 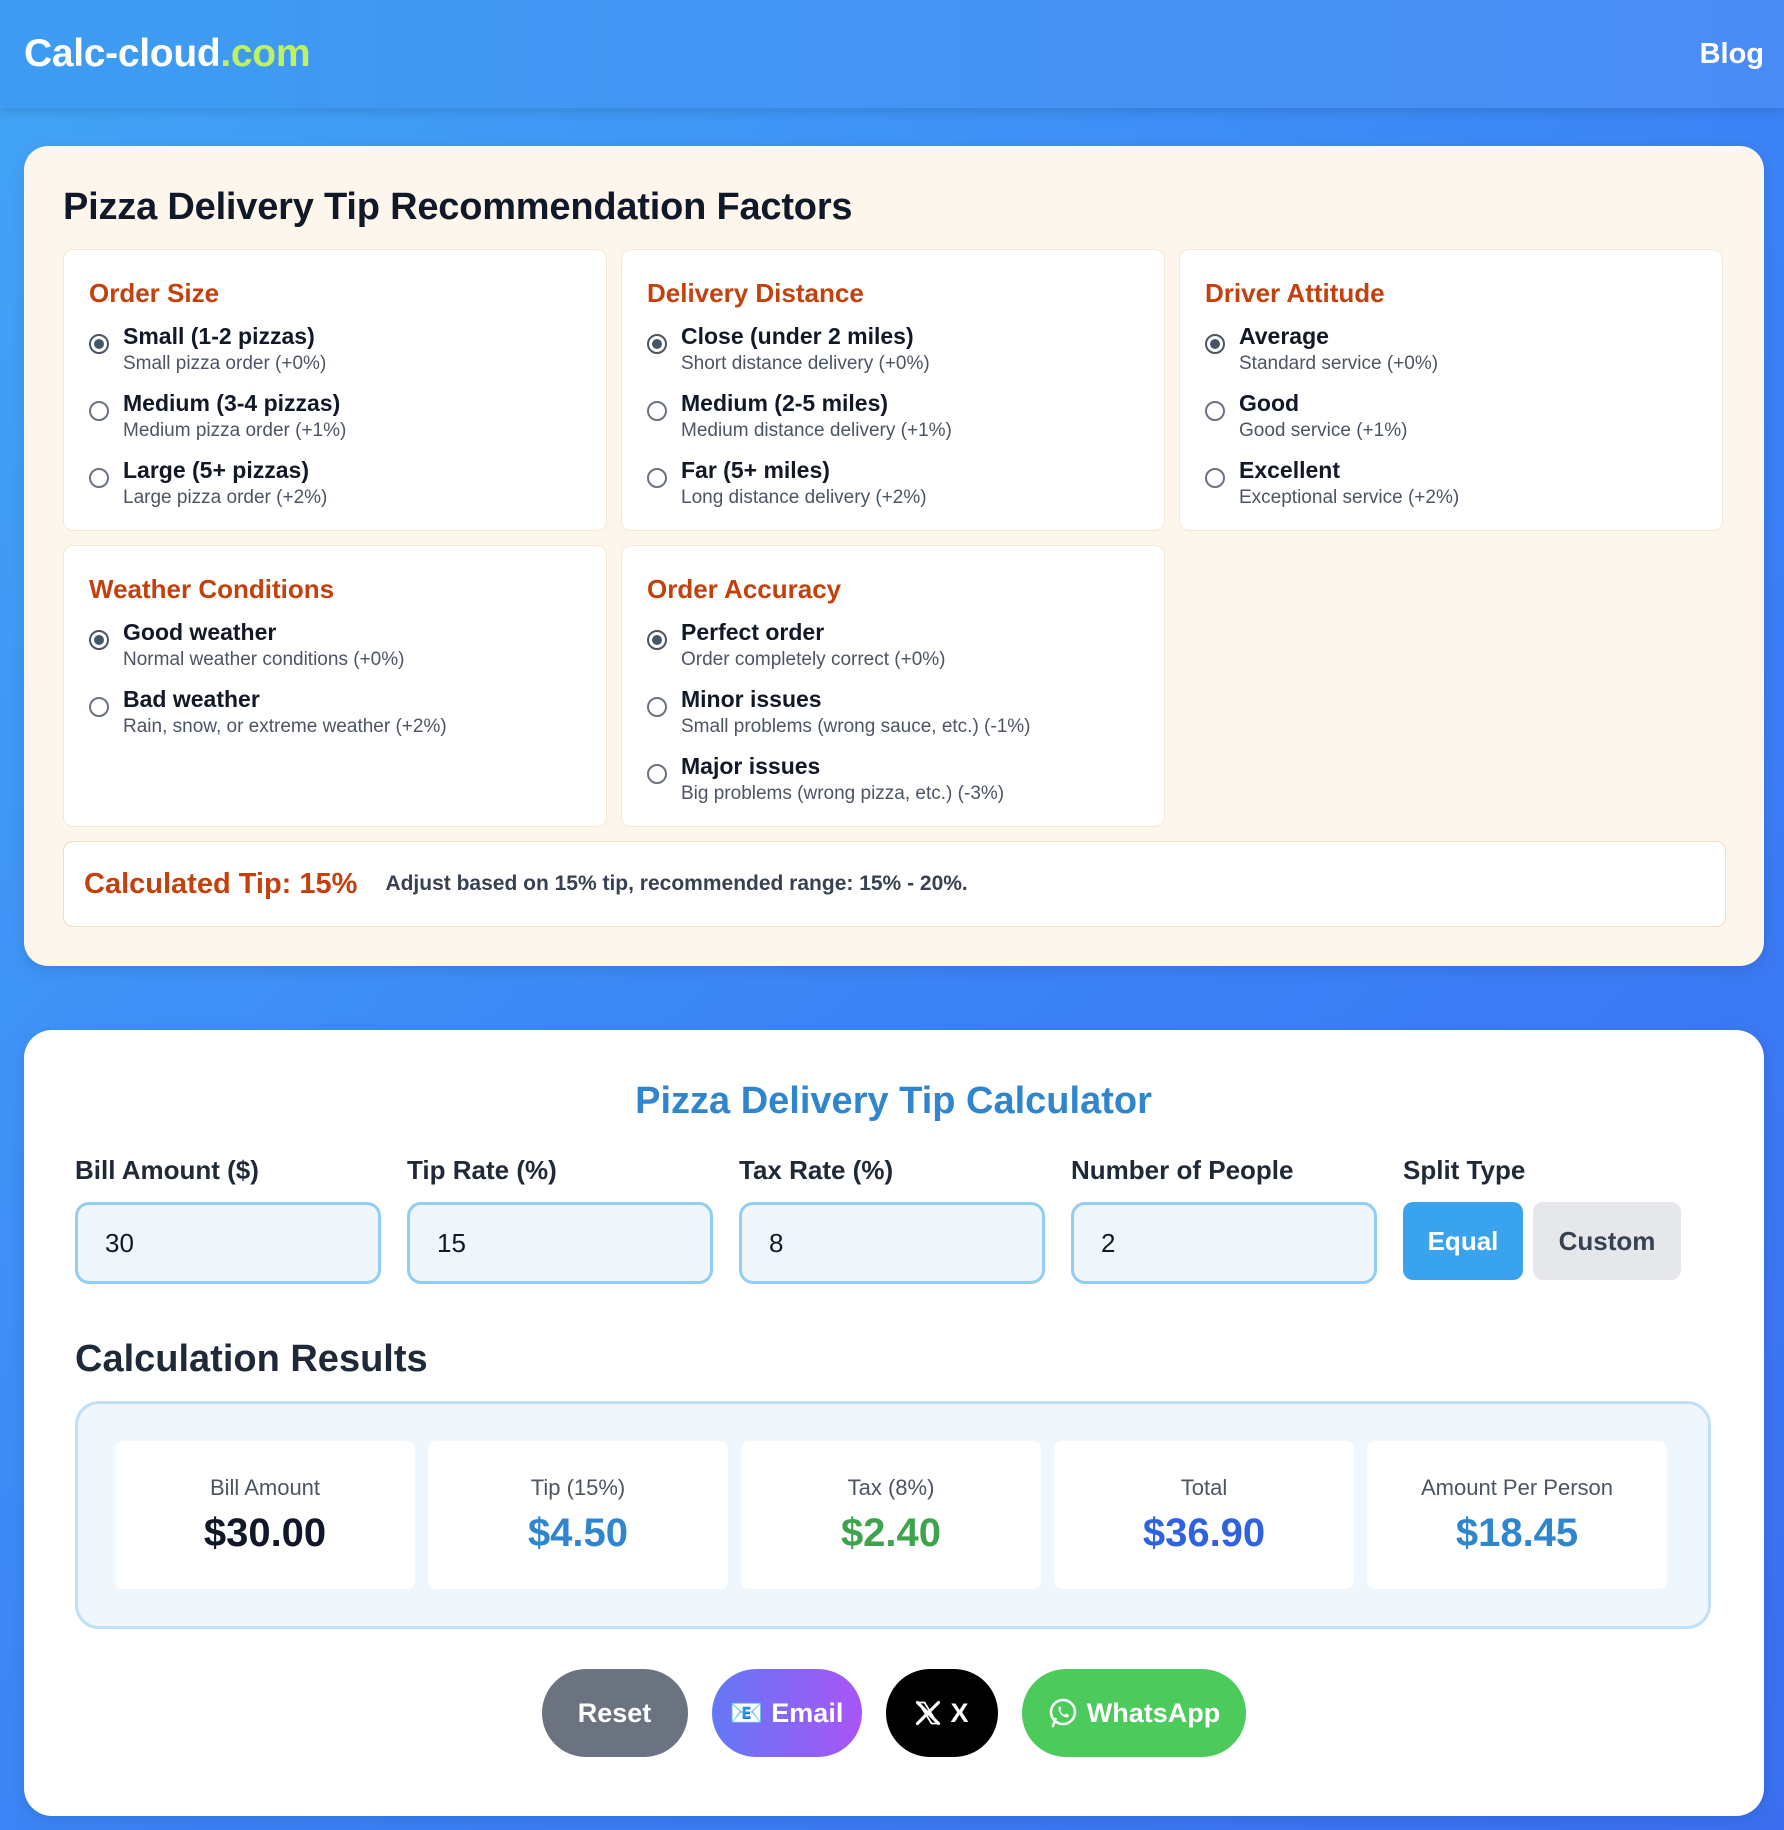 I want to click on option-description: Small problems (wrong sauce, etc.) (-1%), so click(x=856, y=726).